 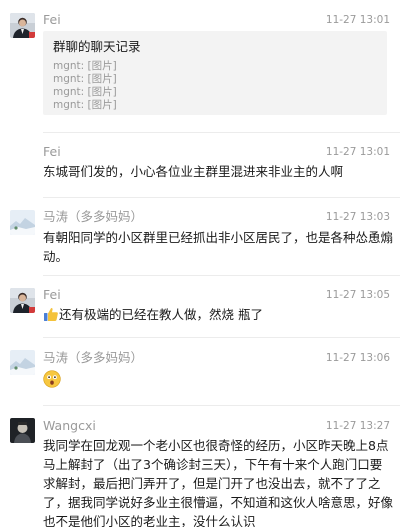 What do you see at coordinates (97, 46) in the screenshot?
I see `card-title: 群聊的聊天记录` at bounding box center [97, 46].